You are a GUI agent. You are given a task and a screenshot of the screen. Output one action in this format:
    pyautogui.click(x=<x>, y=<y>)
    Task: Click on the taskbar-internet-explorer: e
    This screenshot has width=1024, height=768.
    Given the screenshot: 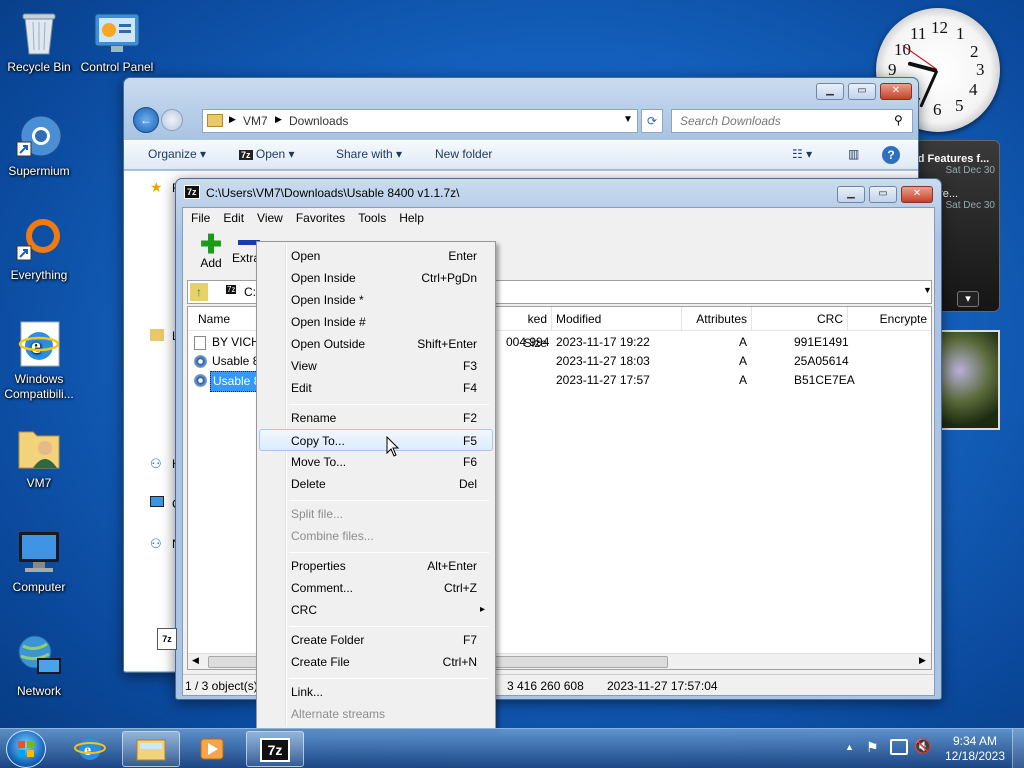 What is the action you would take?
    pyautogui.click(x=90, y=749)
    